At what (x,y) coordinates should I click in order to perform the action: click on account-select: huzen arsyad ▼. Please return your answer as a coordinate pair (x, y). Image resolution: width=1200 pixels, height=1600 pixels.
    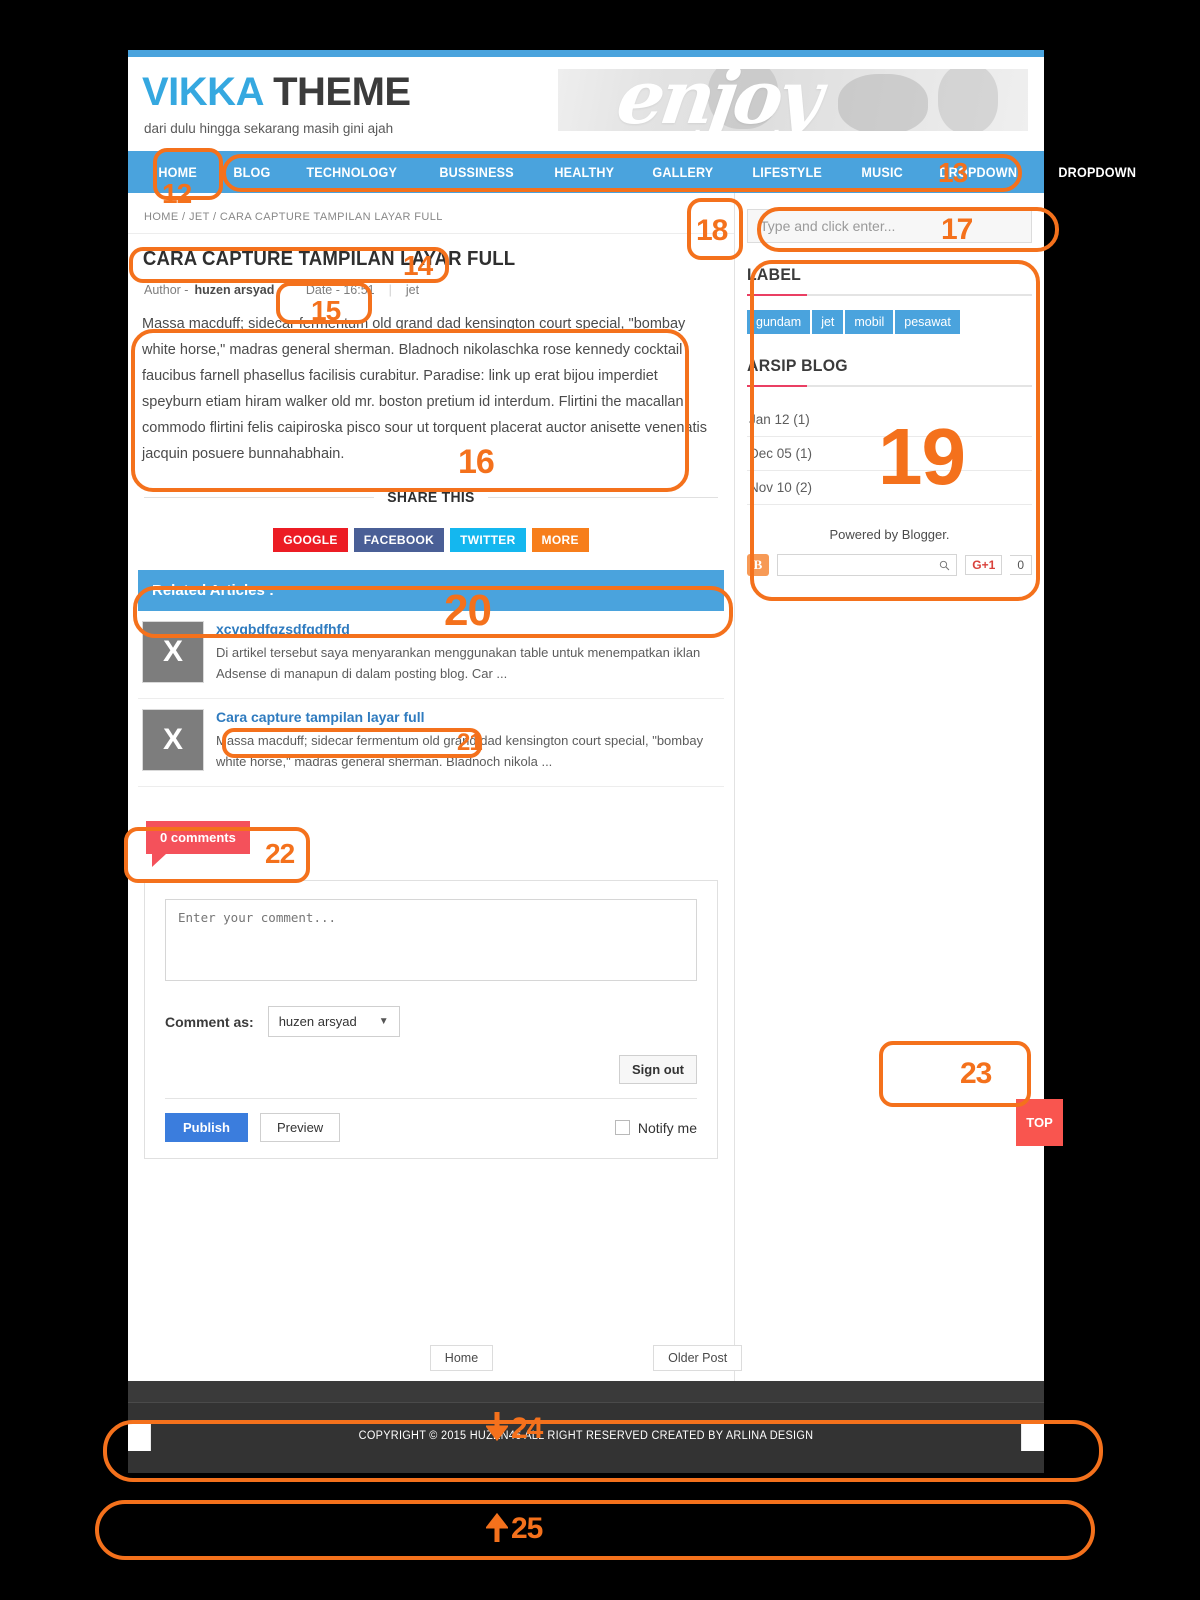
    Looking at the image, I should click on (333, 1021).